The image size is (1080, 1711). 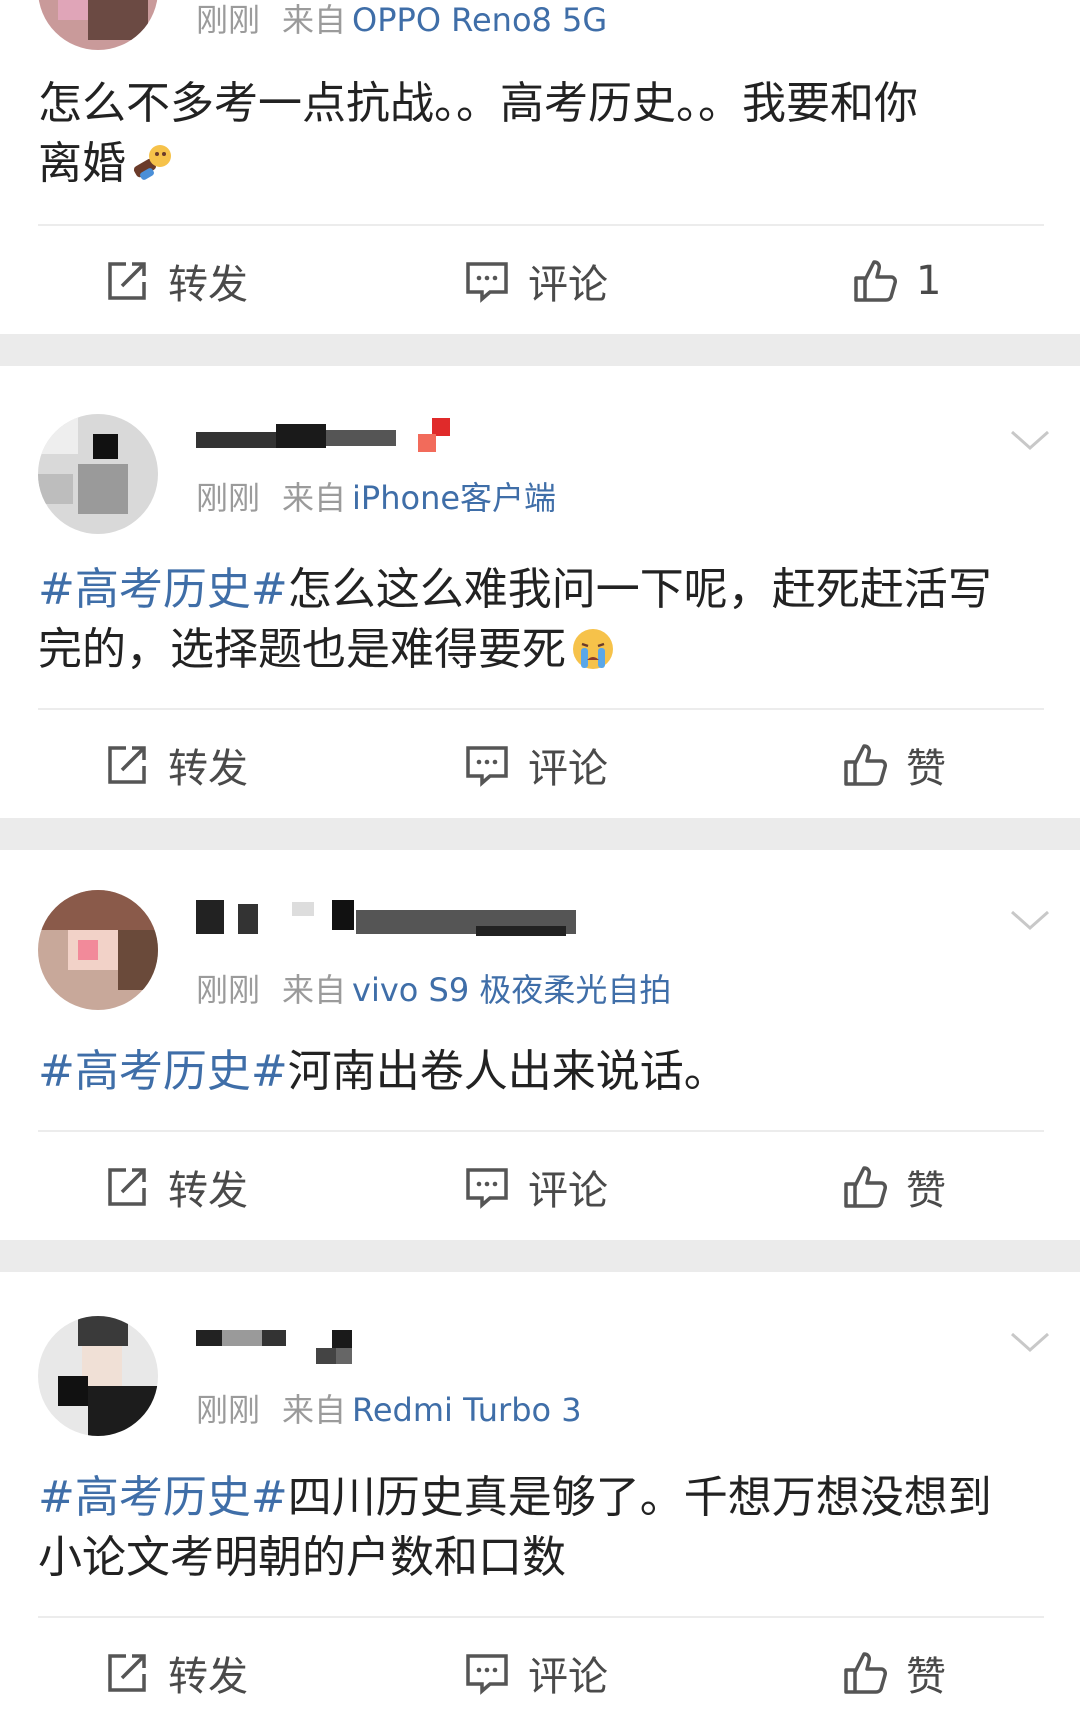 What do you see at coordinates (507, 1071) in the screenshot?
I see `post-text-line: 河南出卷人出来说话。` at bounding box center [507, 1071].